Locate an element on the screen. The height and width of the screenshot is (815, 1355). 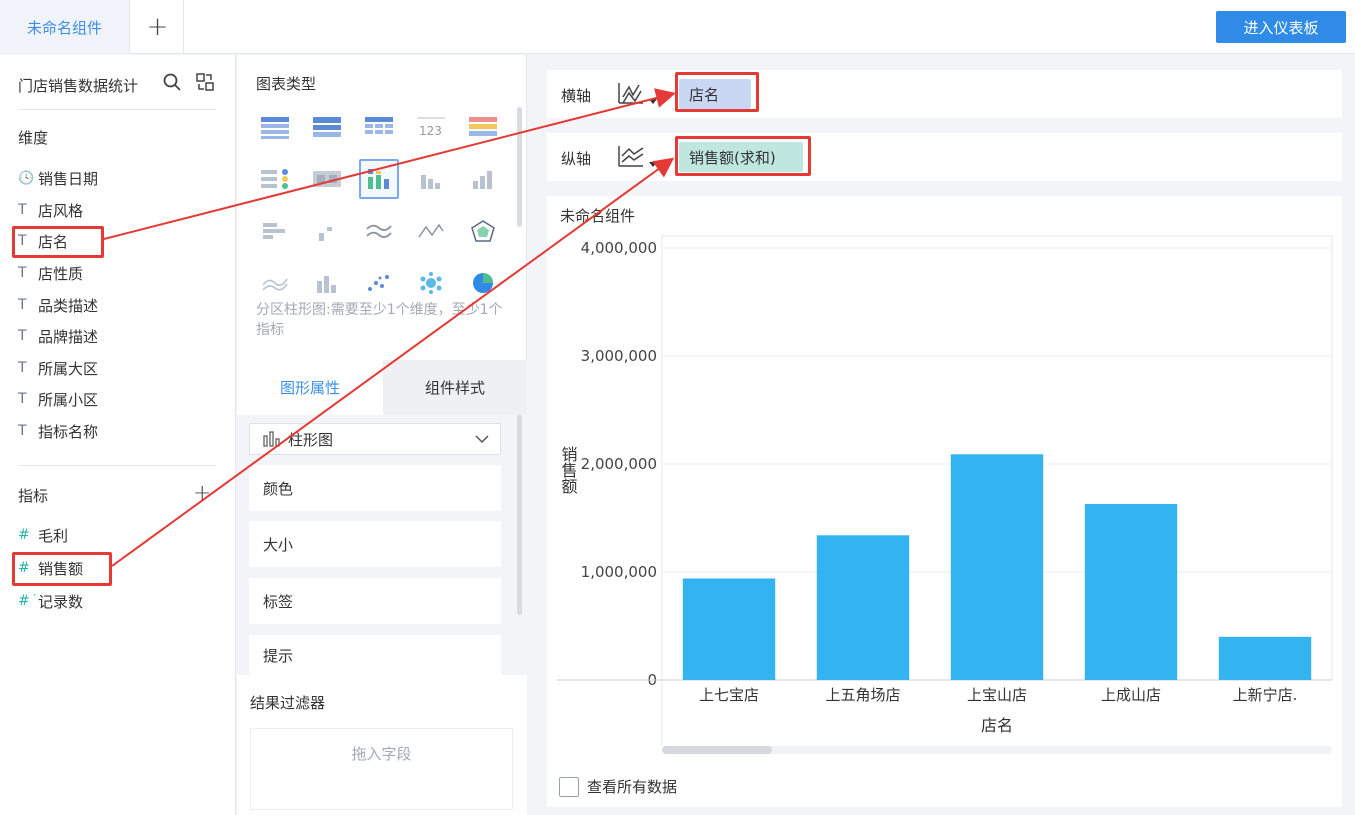
show-all-label: 查看所有数据 is located at coordinates (632, 787).